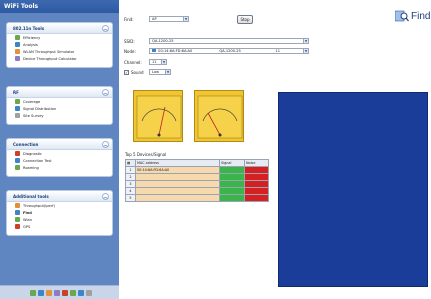 The height and width of the screenshot is (299, 431). I want to click on node-ssid: QA-1200-25, so click(230, 51).